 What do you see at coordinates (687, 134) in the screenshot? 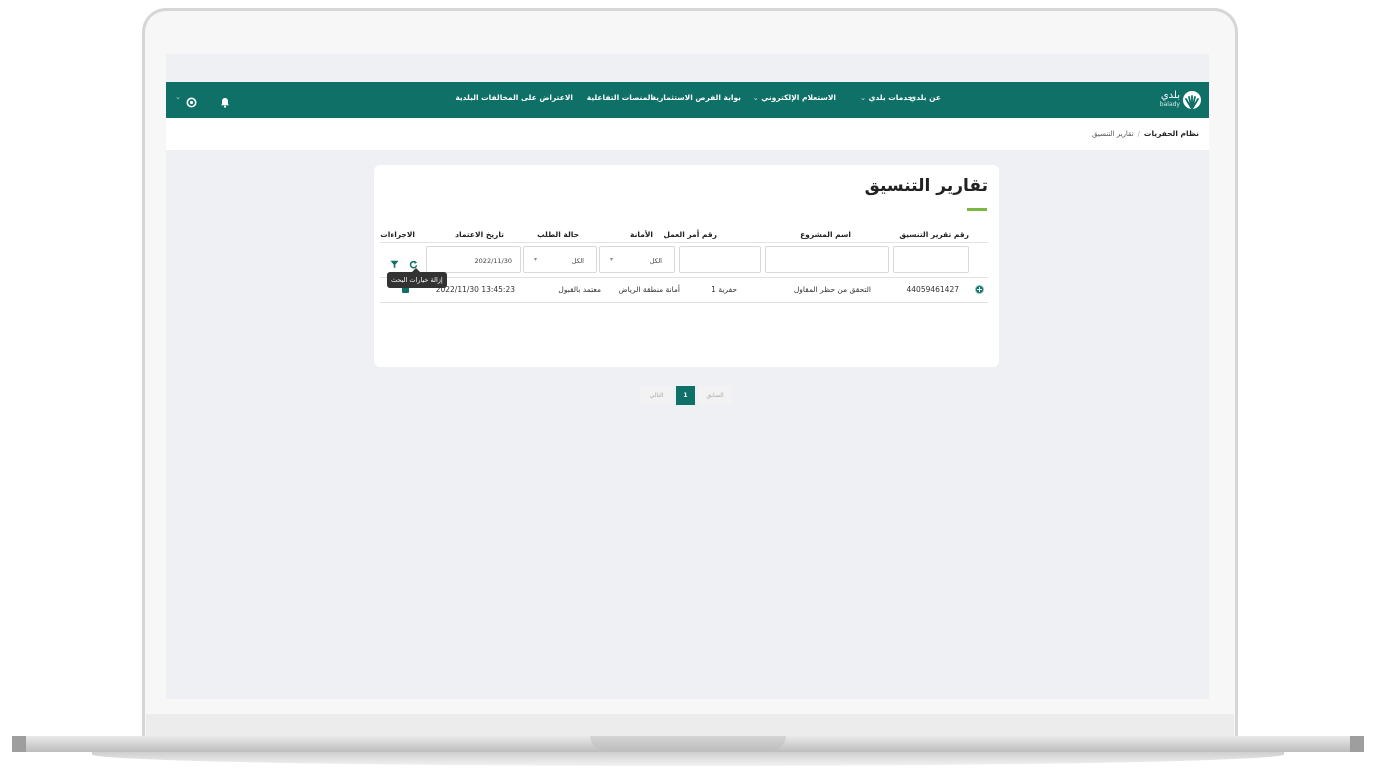
I see `breadcrumb-bar: نظام الحفريات/تقارير التنسيق` at bounding box center [687, 134].